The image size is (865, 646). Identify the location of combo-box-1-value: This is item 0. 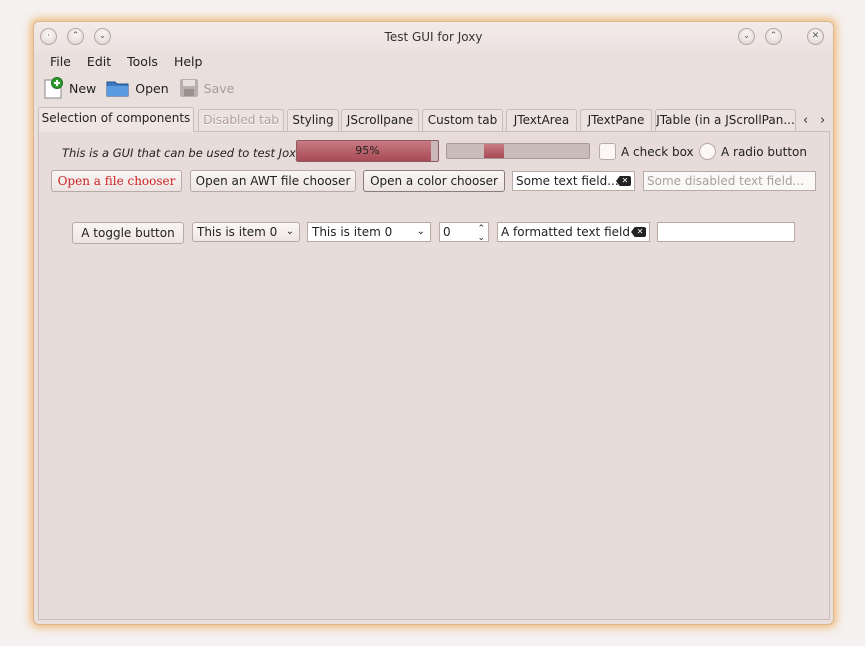
(237, 232).